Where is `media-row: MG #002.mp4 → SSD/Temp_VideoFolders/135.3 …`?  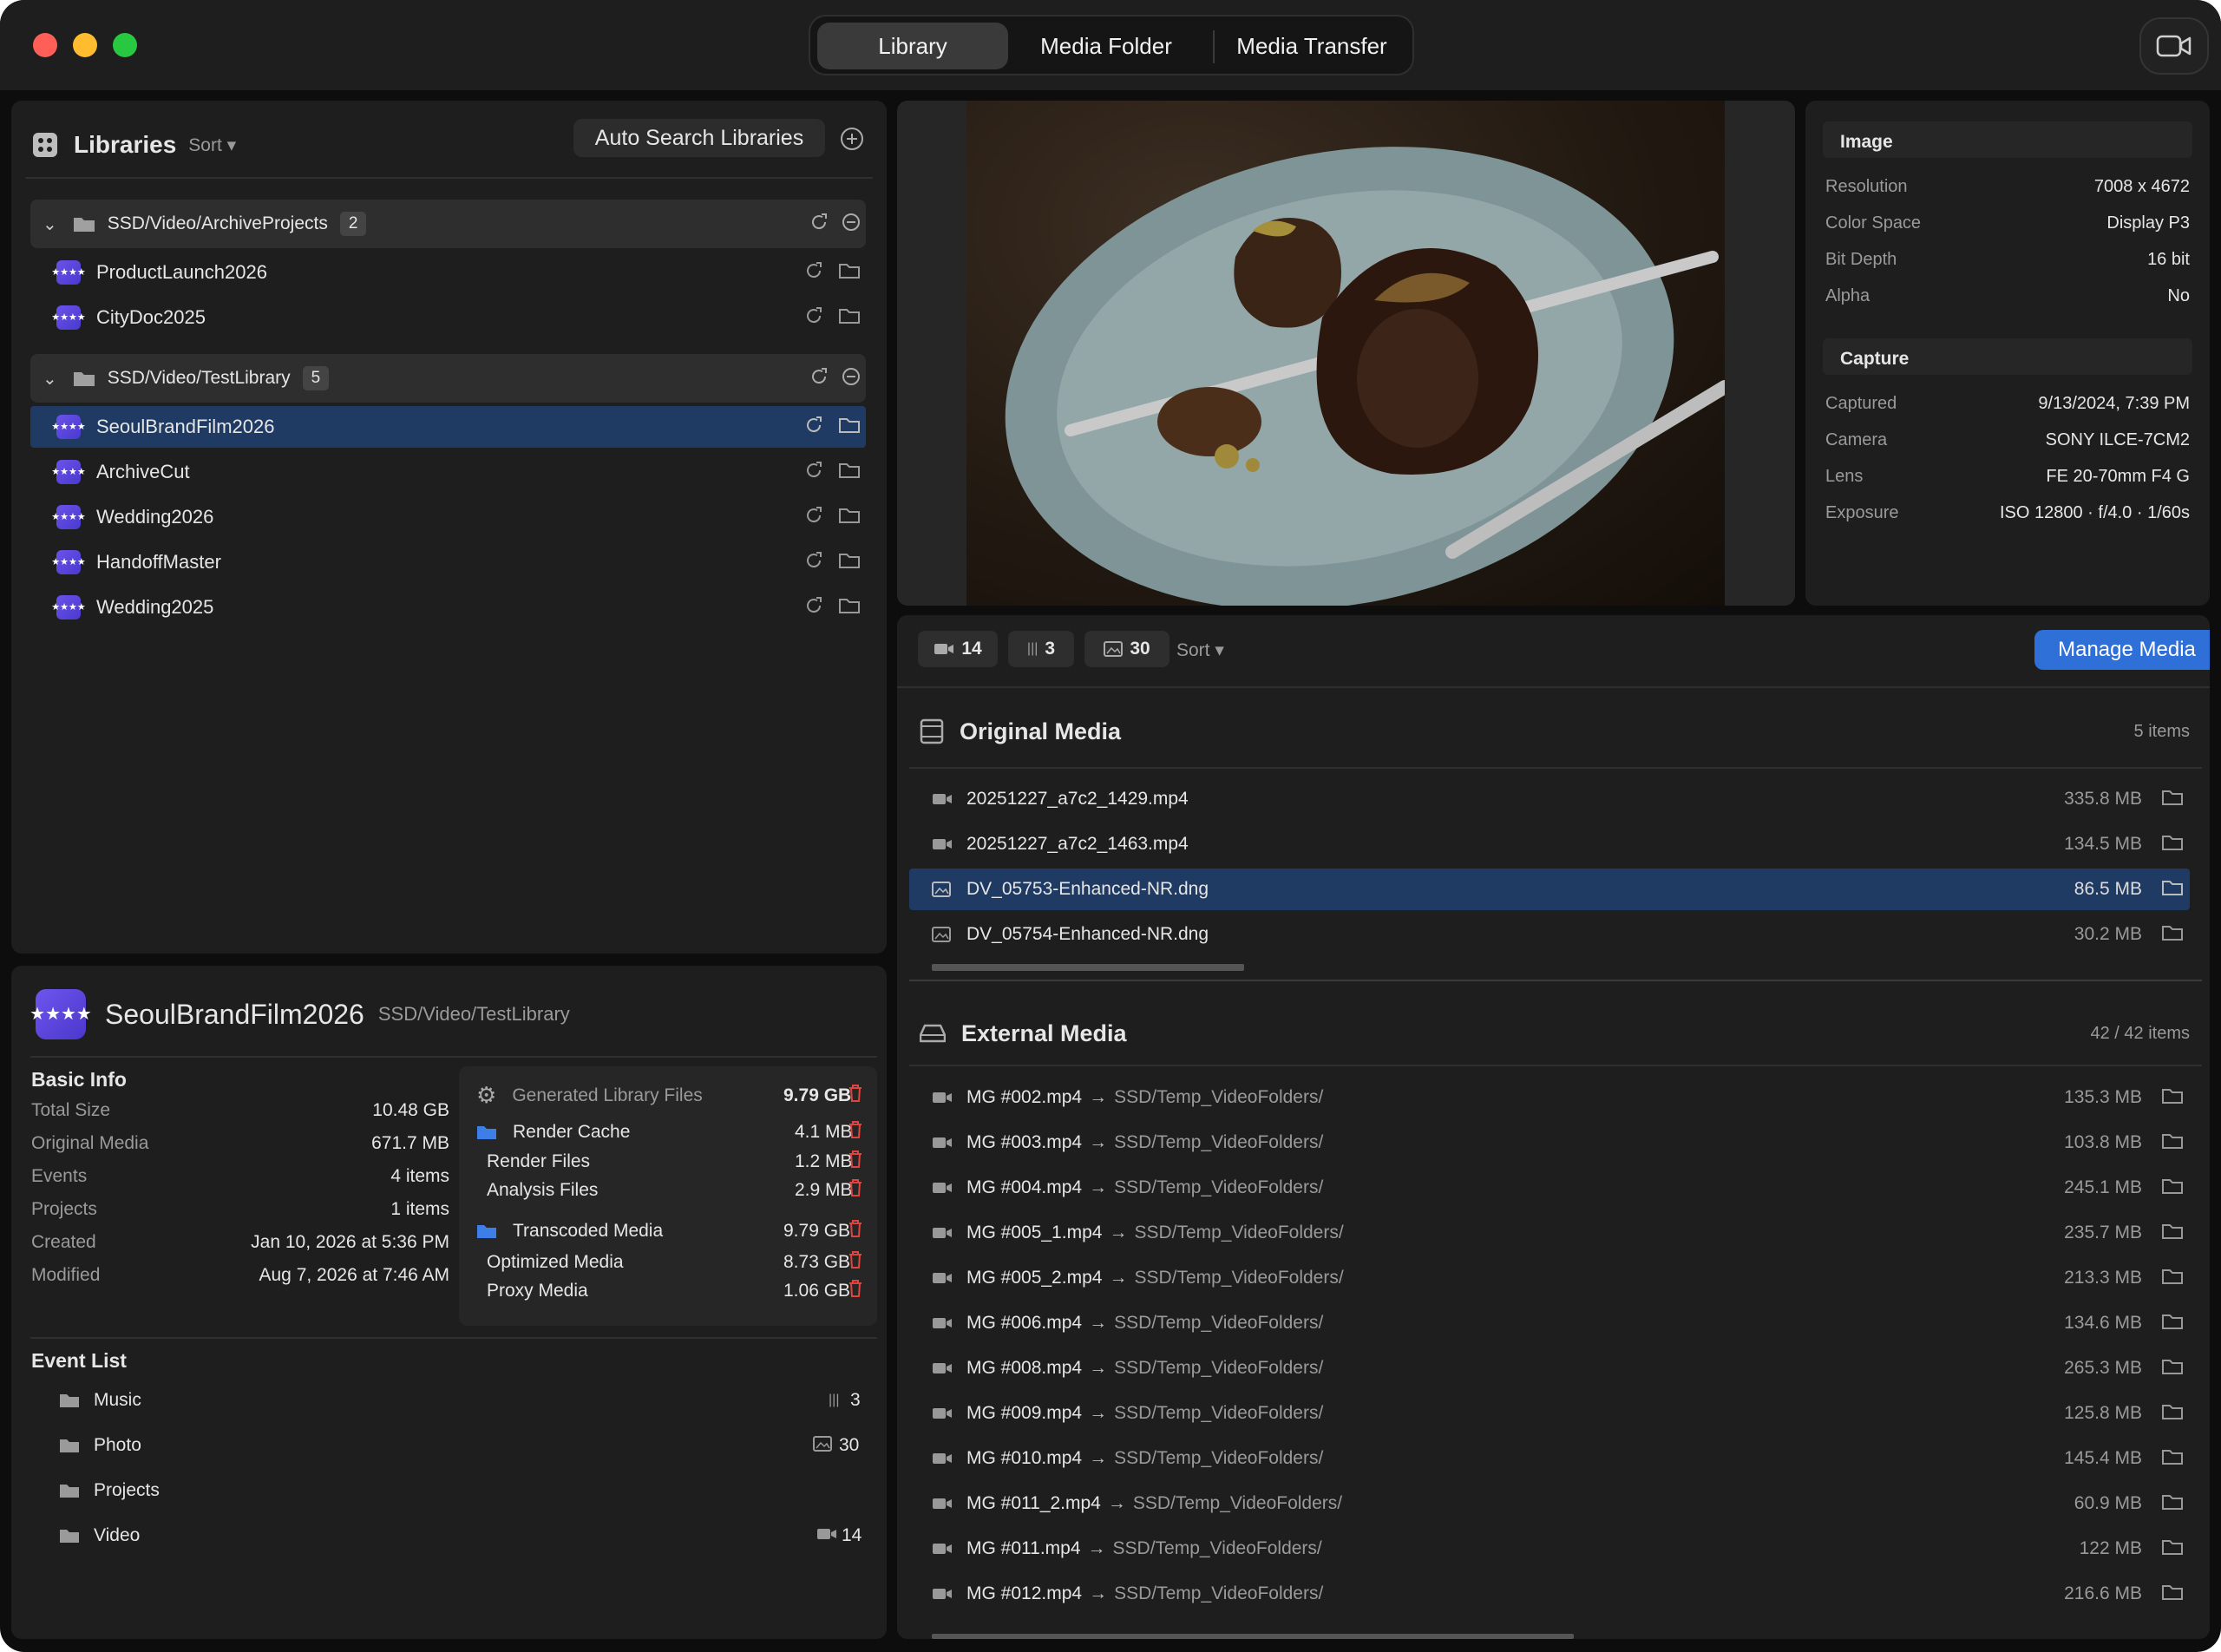
media-row: MG #002.mp4 → SSD/Temp_VideoFolders/135.3 … is located at coordinates (1549, 1097).